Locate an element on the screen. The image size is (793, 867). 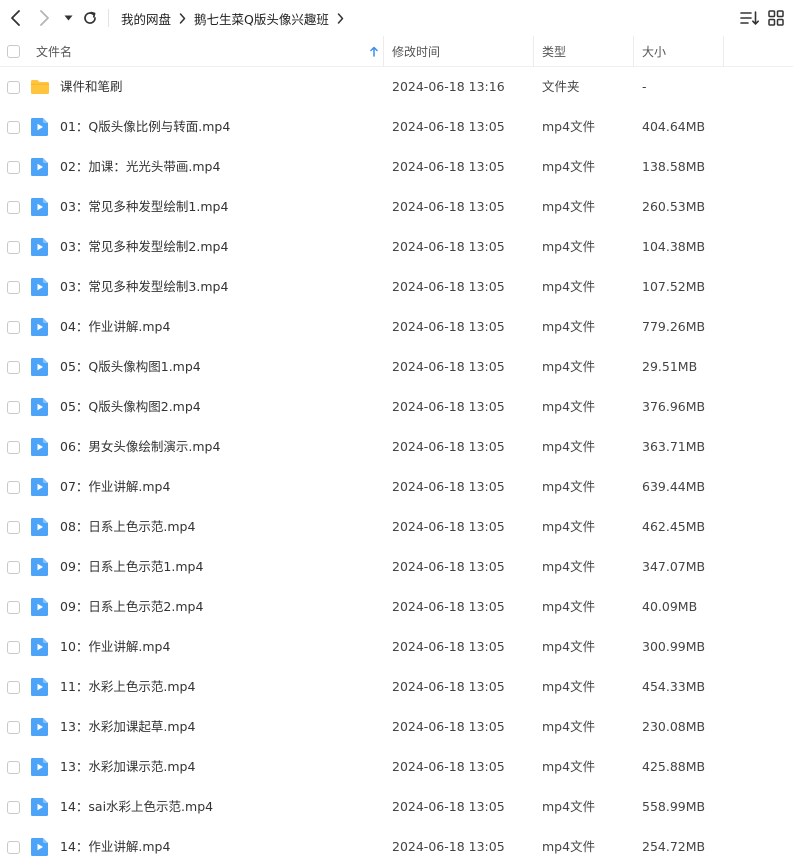
select-all-cell is located at coordinates (13, 51).